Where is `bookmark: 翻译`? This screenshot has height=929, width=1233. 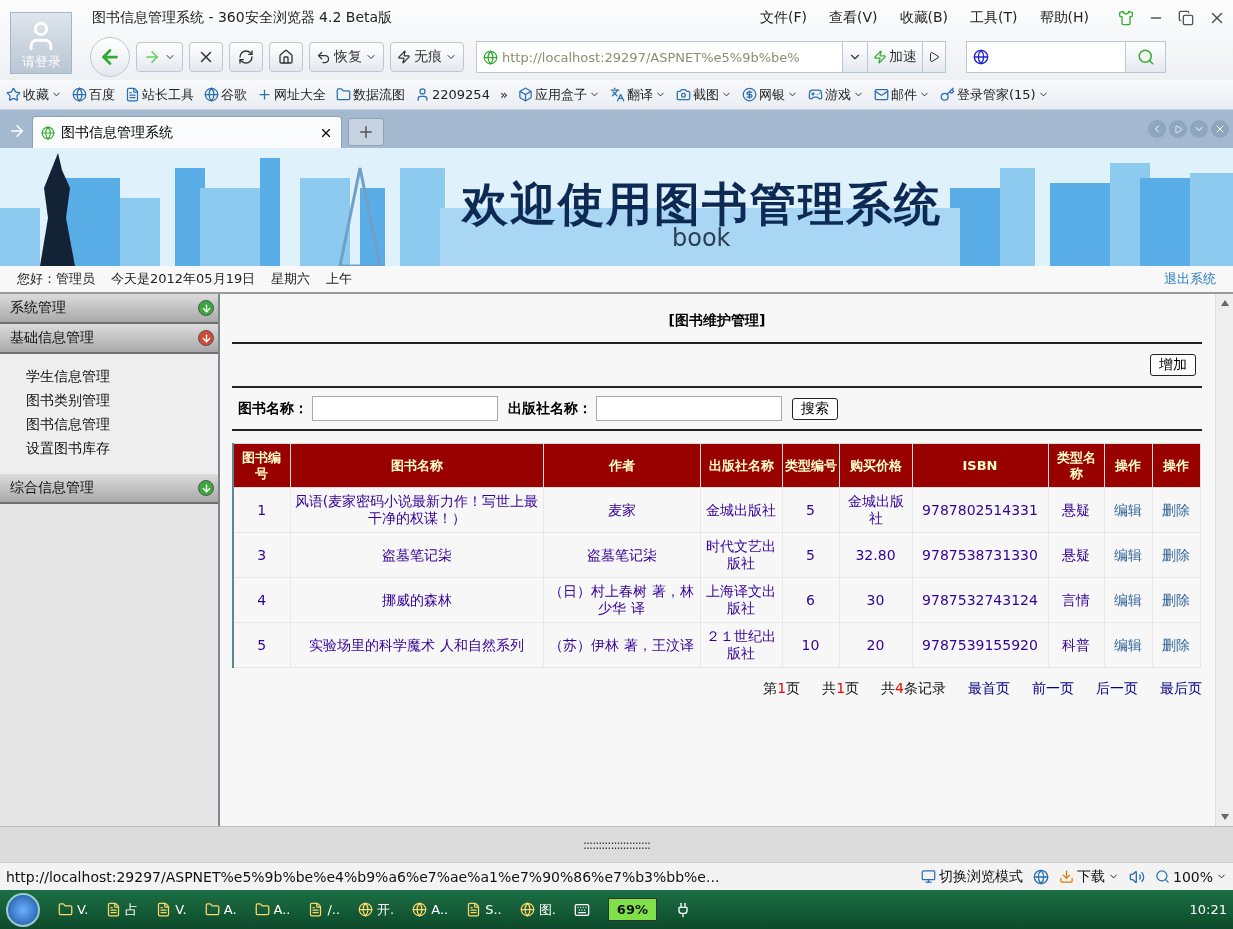
bookmark: 翻译 is located at coordinates (637, 94).